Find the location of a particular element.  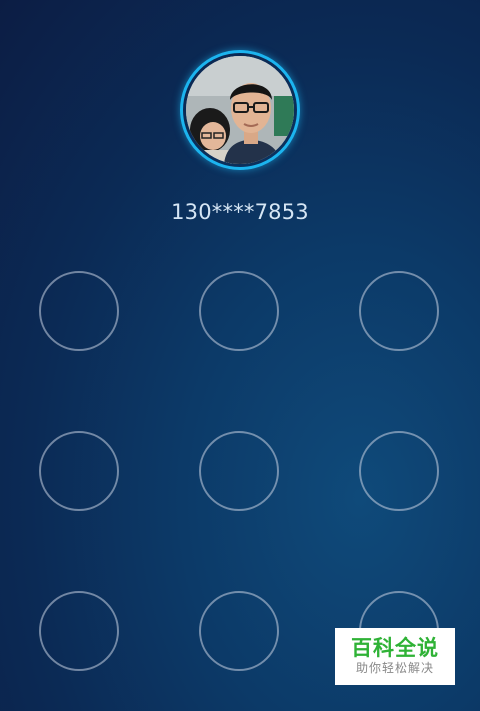

watermark-logo: 百科全说 助你轻松解决 is located at coordinates (395, 656).